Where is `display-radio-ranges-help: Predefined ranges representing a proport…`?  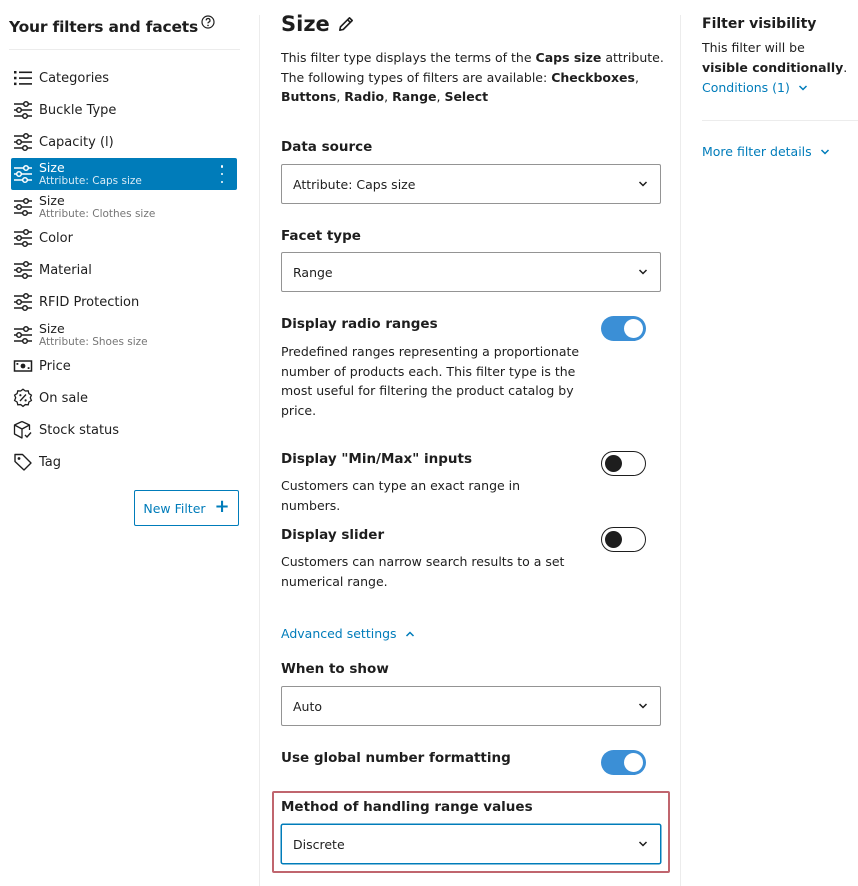
display-radio-ranges-help: Predefined ranges representing a proport… is located at coordinates (430, 381).